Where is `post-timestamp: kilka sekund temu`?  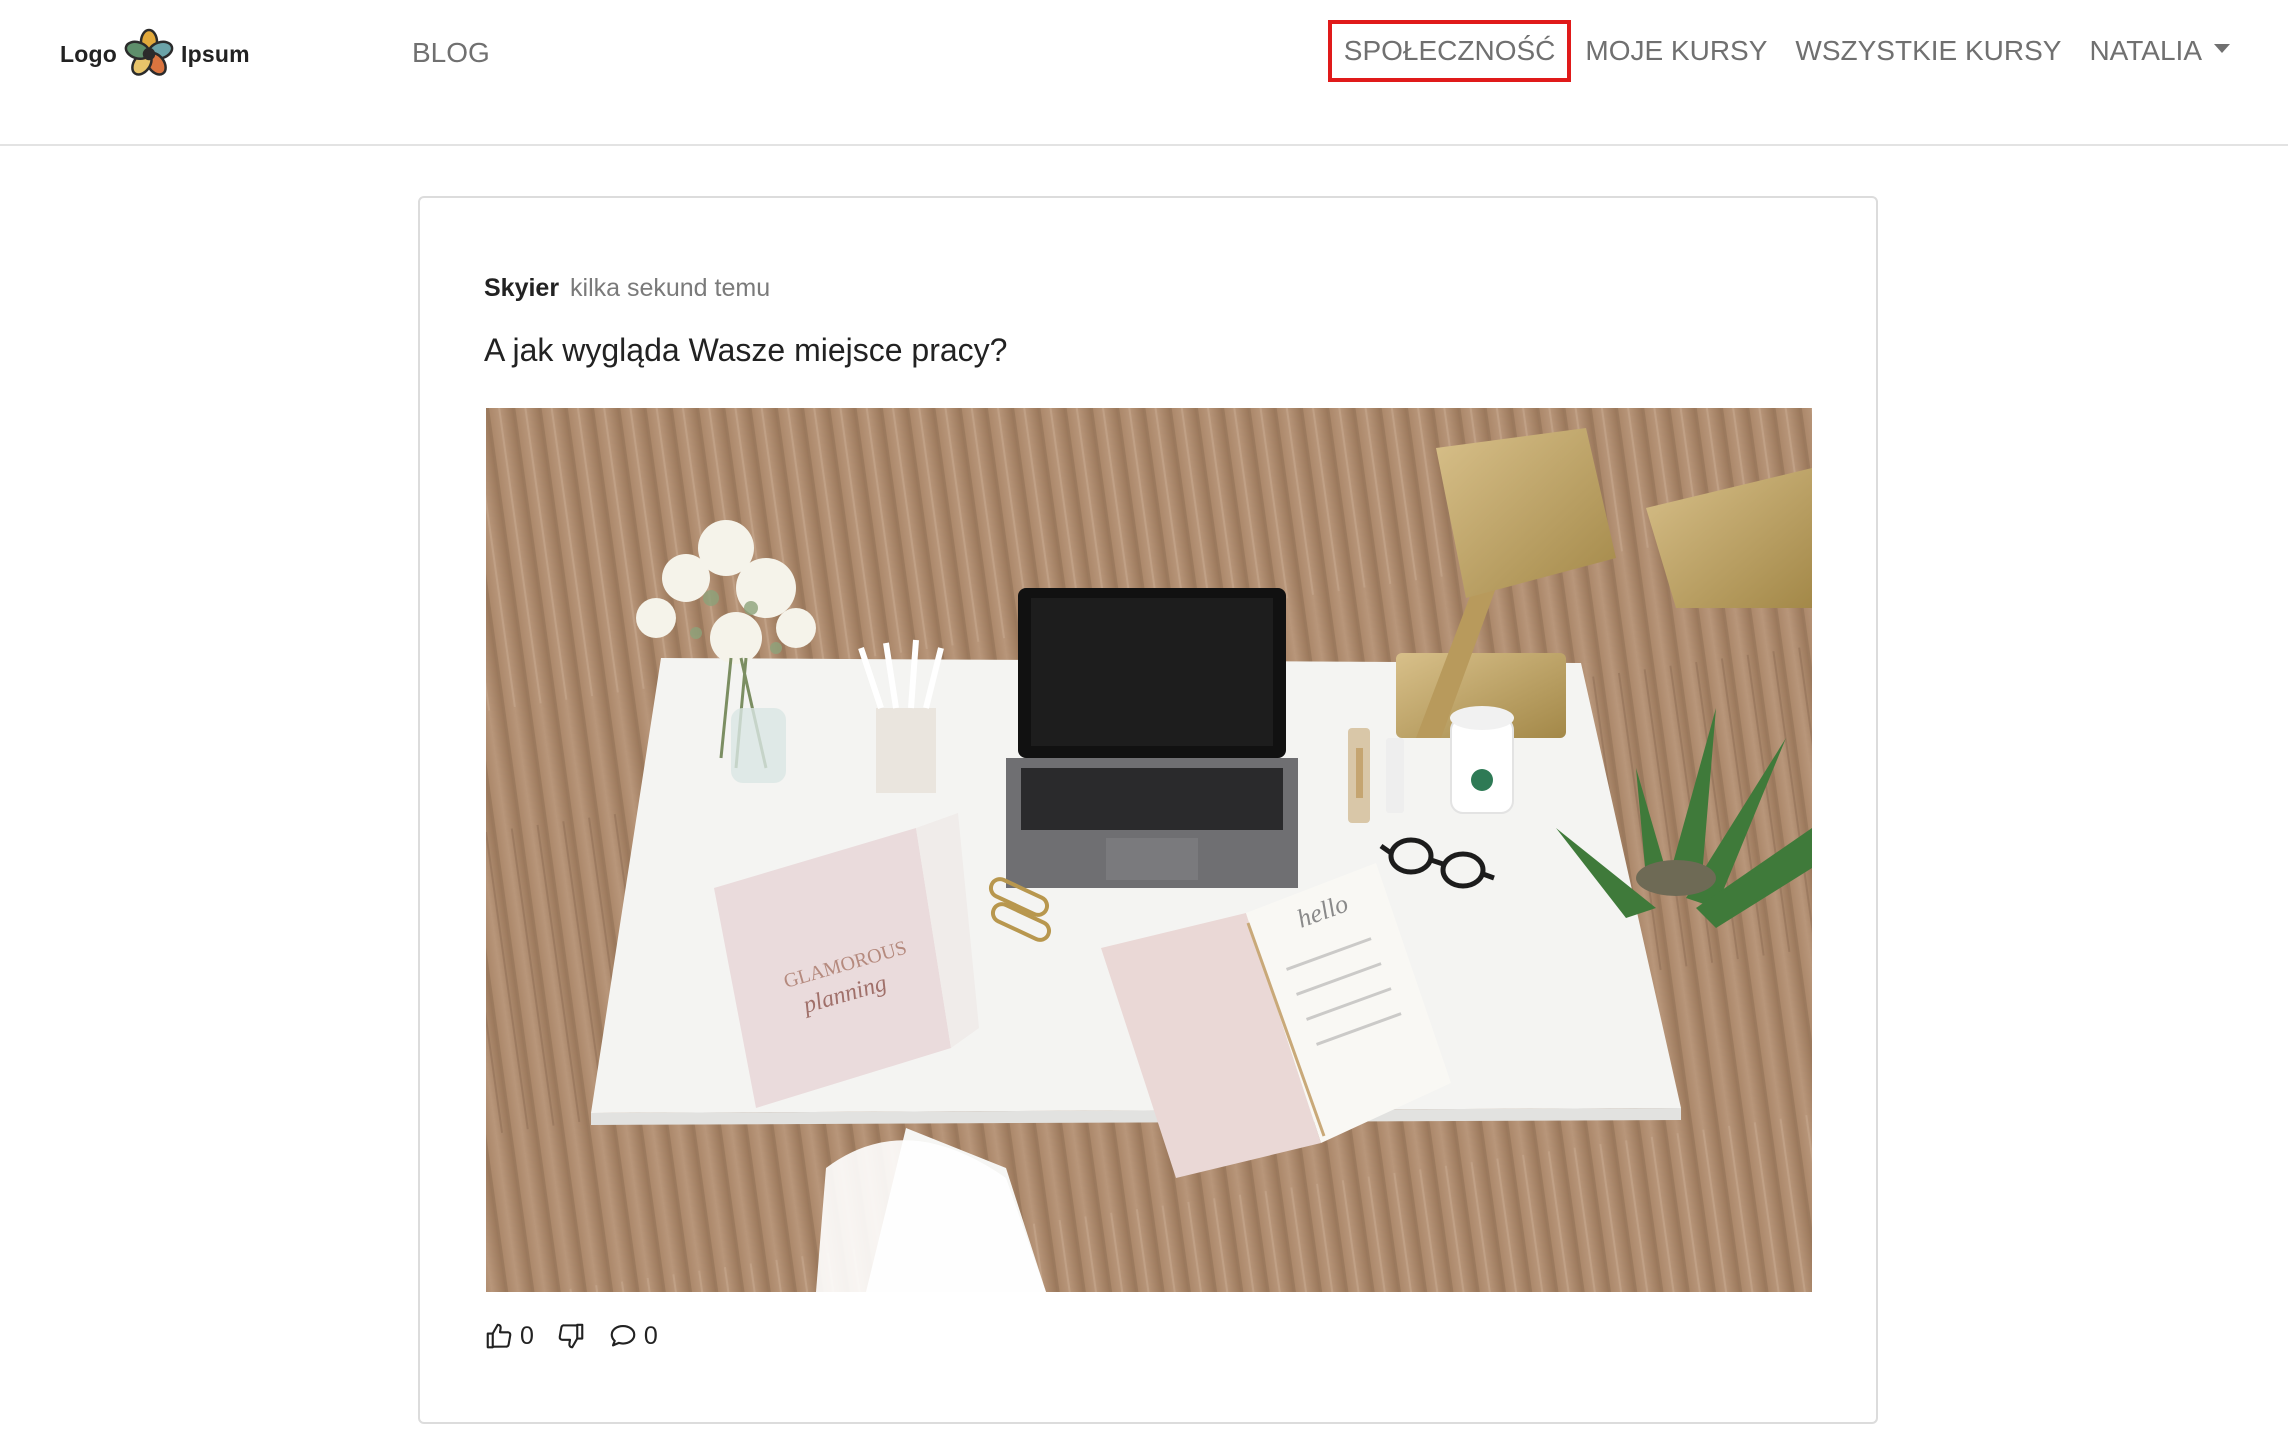
post-timestamp: kilka sekund temu is located at coordinates (670, 288).